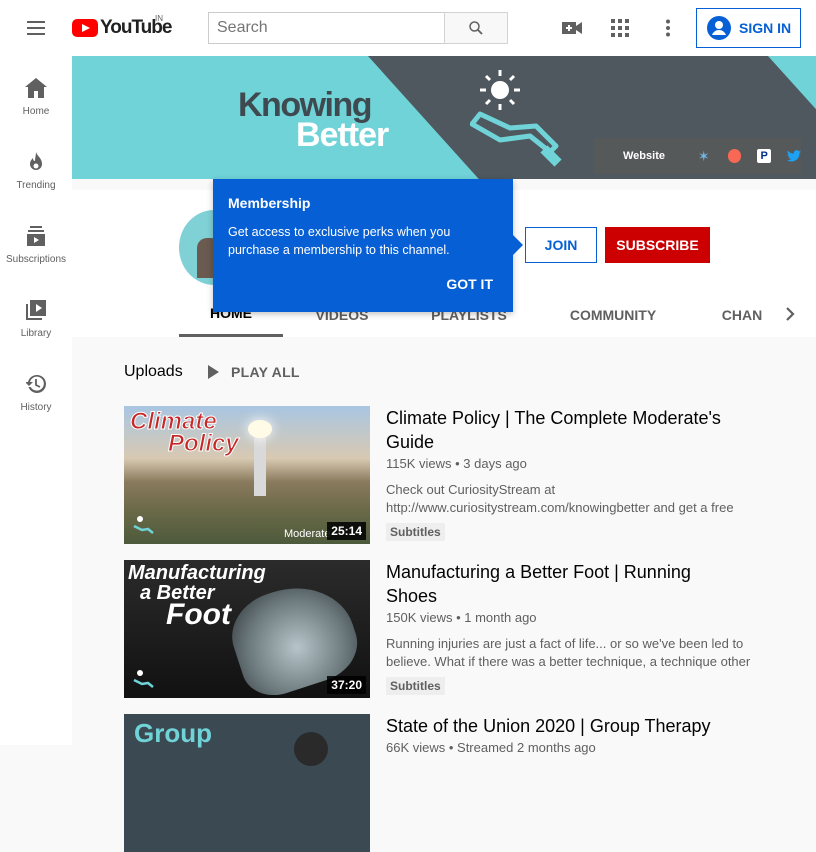 This screenshot has height=852, width=816. What do you see at coordinates (793, 156) in the screenshot?
I see `twitter-icon` at bounding box center [793, 156].